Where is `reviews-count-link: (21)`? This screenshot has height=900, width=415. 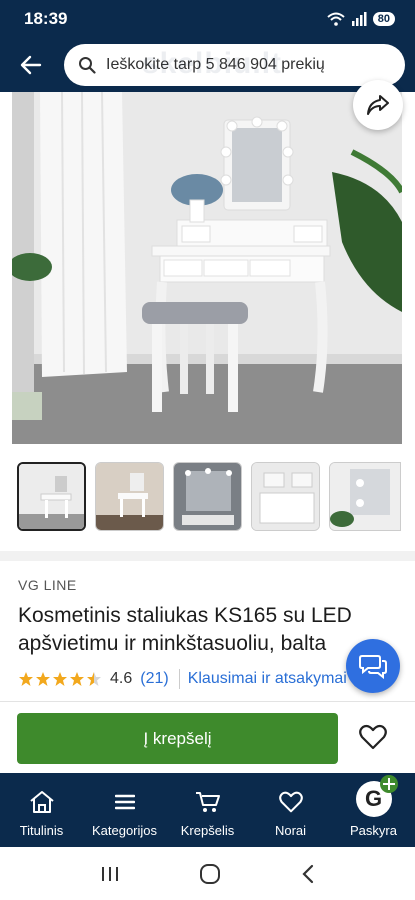 reviews-count-link: (21) is located at coordinates (154, 679).